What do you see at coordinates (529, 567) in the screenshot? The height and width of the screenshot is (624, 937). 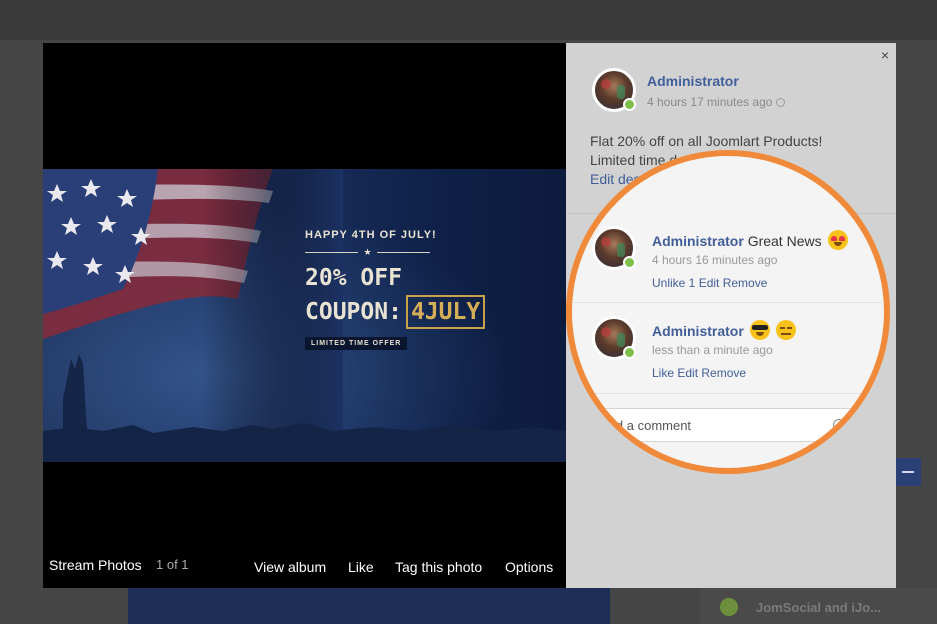 I see `options-link: Options` at bounding box center [529, 567].